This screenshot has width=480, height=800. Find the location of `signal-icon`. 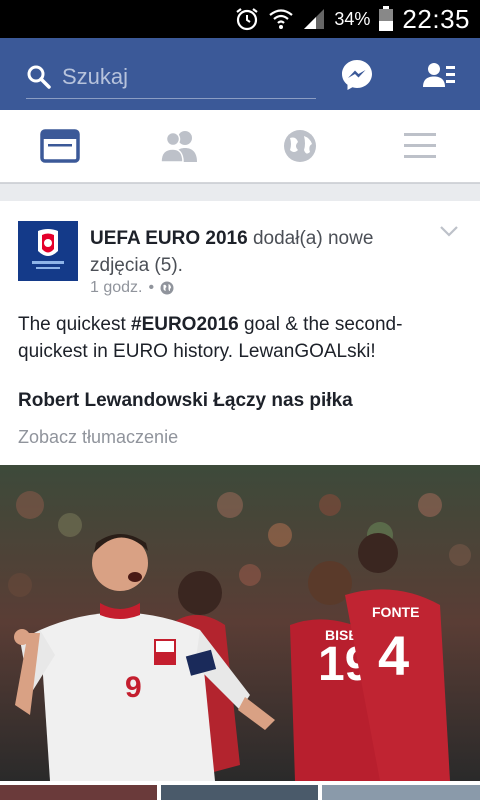

signal-icon is located at coordinates (314, 19).